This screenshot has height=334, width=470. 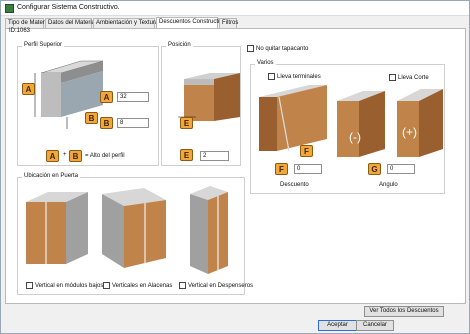 I want to click on verticales-alacenas-box, so click(x=106, y=285).